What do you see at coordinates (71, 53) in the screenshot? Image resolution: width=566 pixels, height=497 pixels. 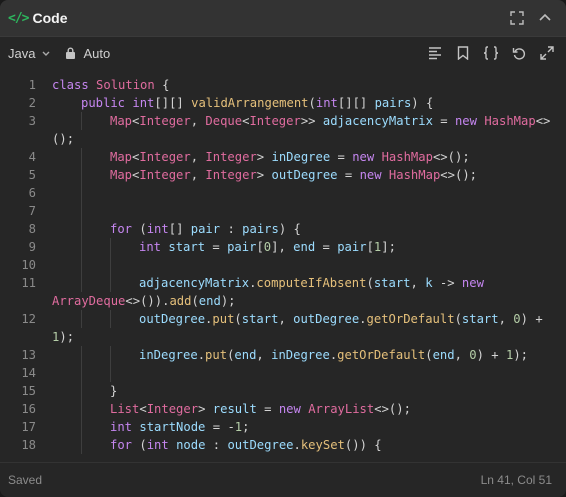 I see `lock-icon` at bounding box center [71, 53].